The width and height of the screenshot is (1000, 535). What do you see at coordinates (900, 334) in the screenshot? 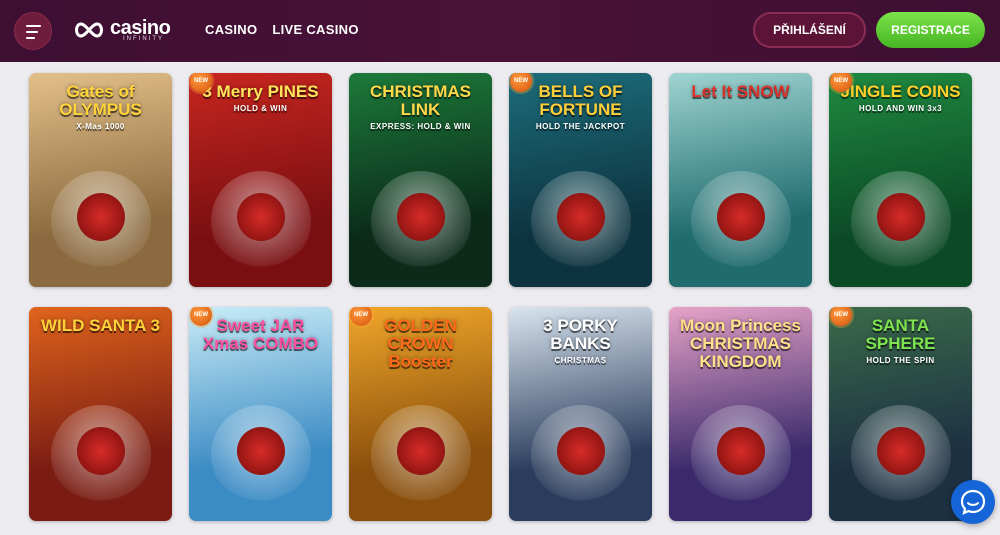
I see `game-title-text: SANTA SPHERE` at bounding box center [900, 334].